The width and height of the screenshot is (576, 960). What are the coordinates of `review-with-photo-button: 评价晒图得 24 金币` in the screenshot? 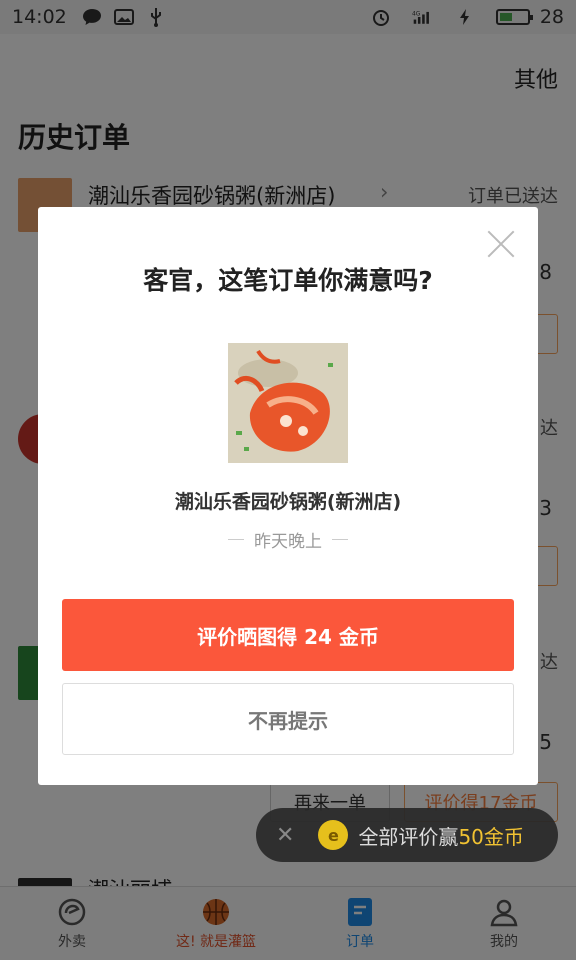 It's located at (288, 635).